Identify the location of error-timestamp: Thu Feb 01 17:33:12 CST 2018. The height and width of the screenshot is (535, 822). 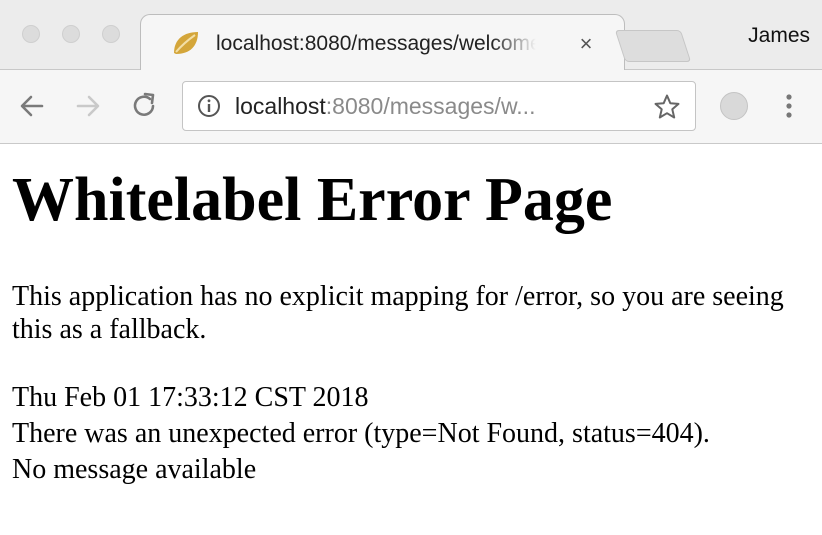
(190, 397).